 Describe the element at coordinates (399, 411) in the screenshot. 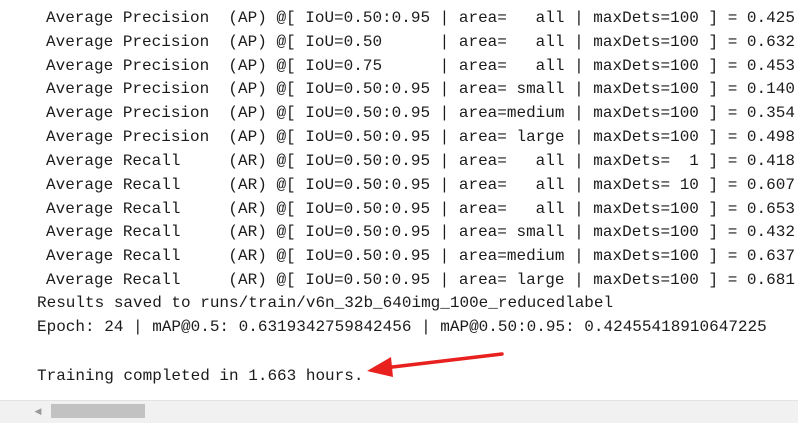

I see `horizontal-scrollbar: ◀` at that location.